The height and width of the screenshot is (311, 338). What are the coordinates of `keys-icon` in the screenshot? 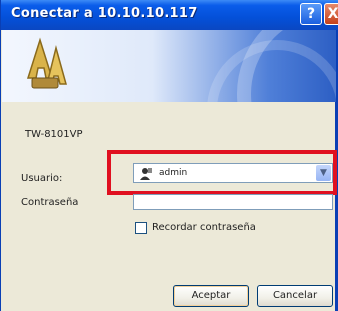 It's located at (46, 63).